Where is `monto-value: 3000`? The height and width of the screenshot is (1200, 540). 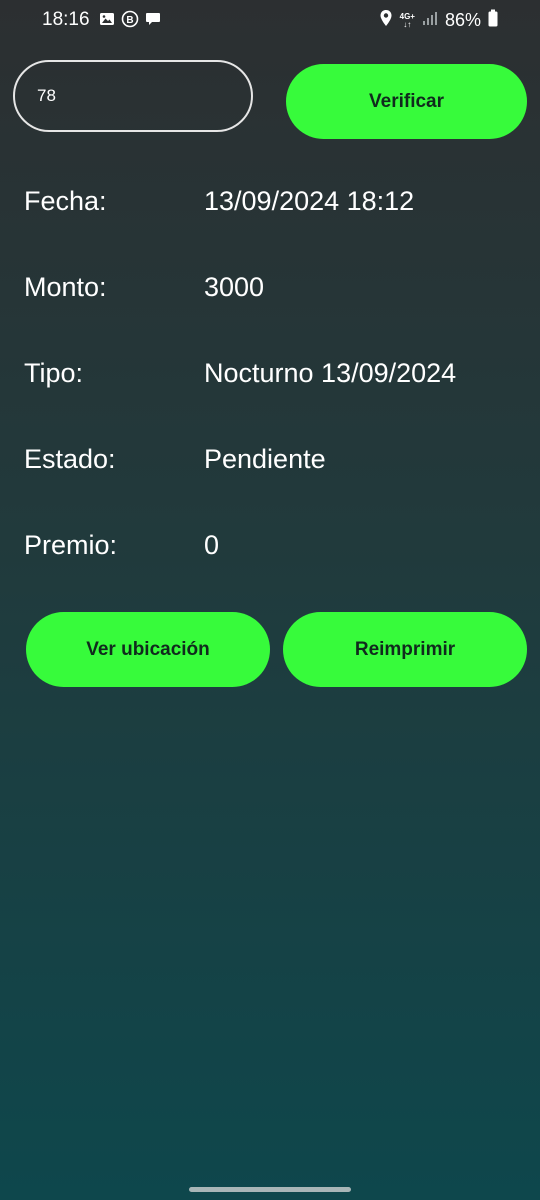 monto-value: 3000 is located at coordinates (234, 287).